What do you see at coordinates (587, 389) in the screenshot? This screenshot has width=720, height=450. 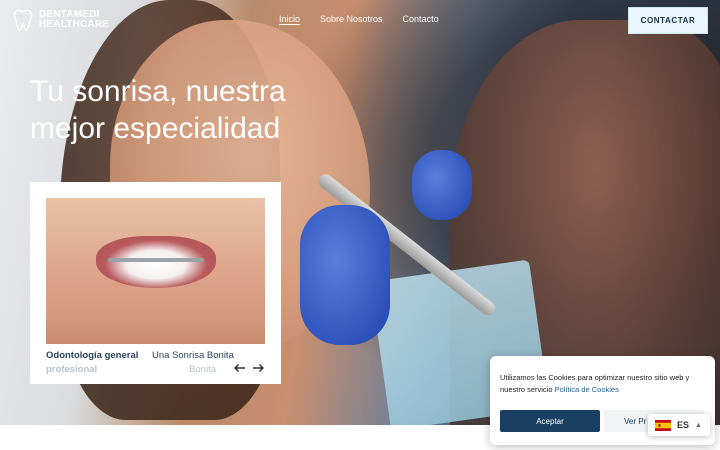 I see `cookie-policy-link: Política de Cookies` at bounding box center [587, 389].